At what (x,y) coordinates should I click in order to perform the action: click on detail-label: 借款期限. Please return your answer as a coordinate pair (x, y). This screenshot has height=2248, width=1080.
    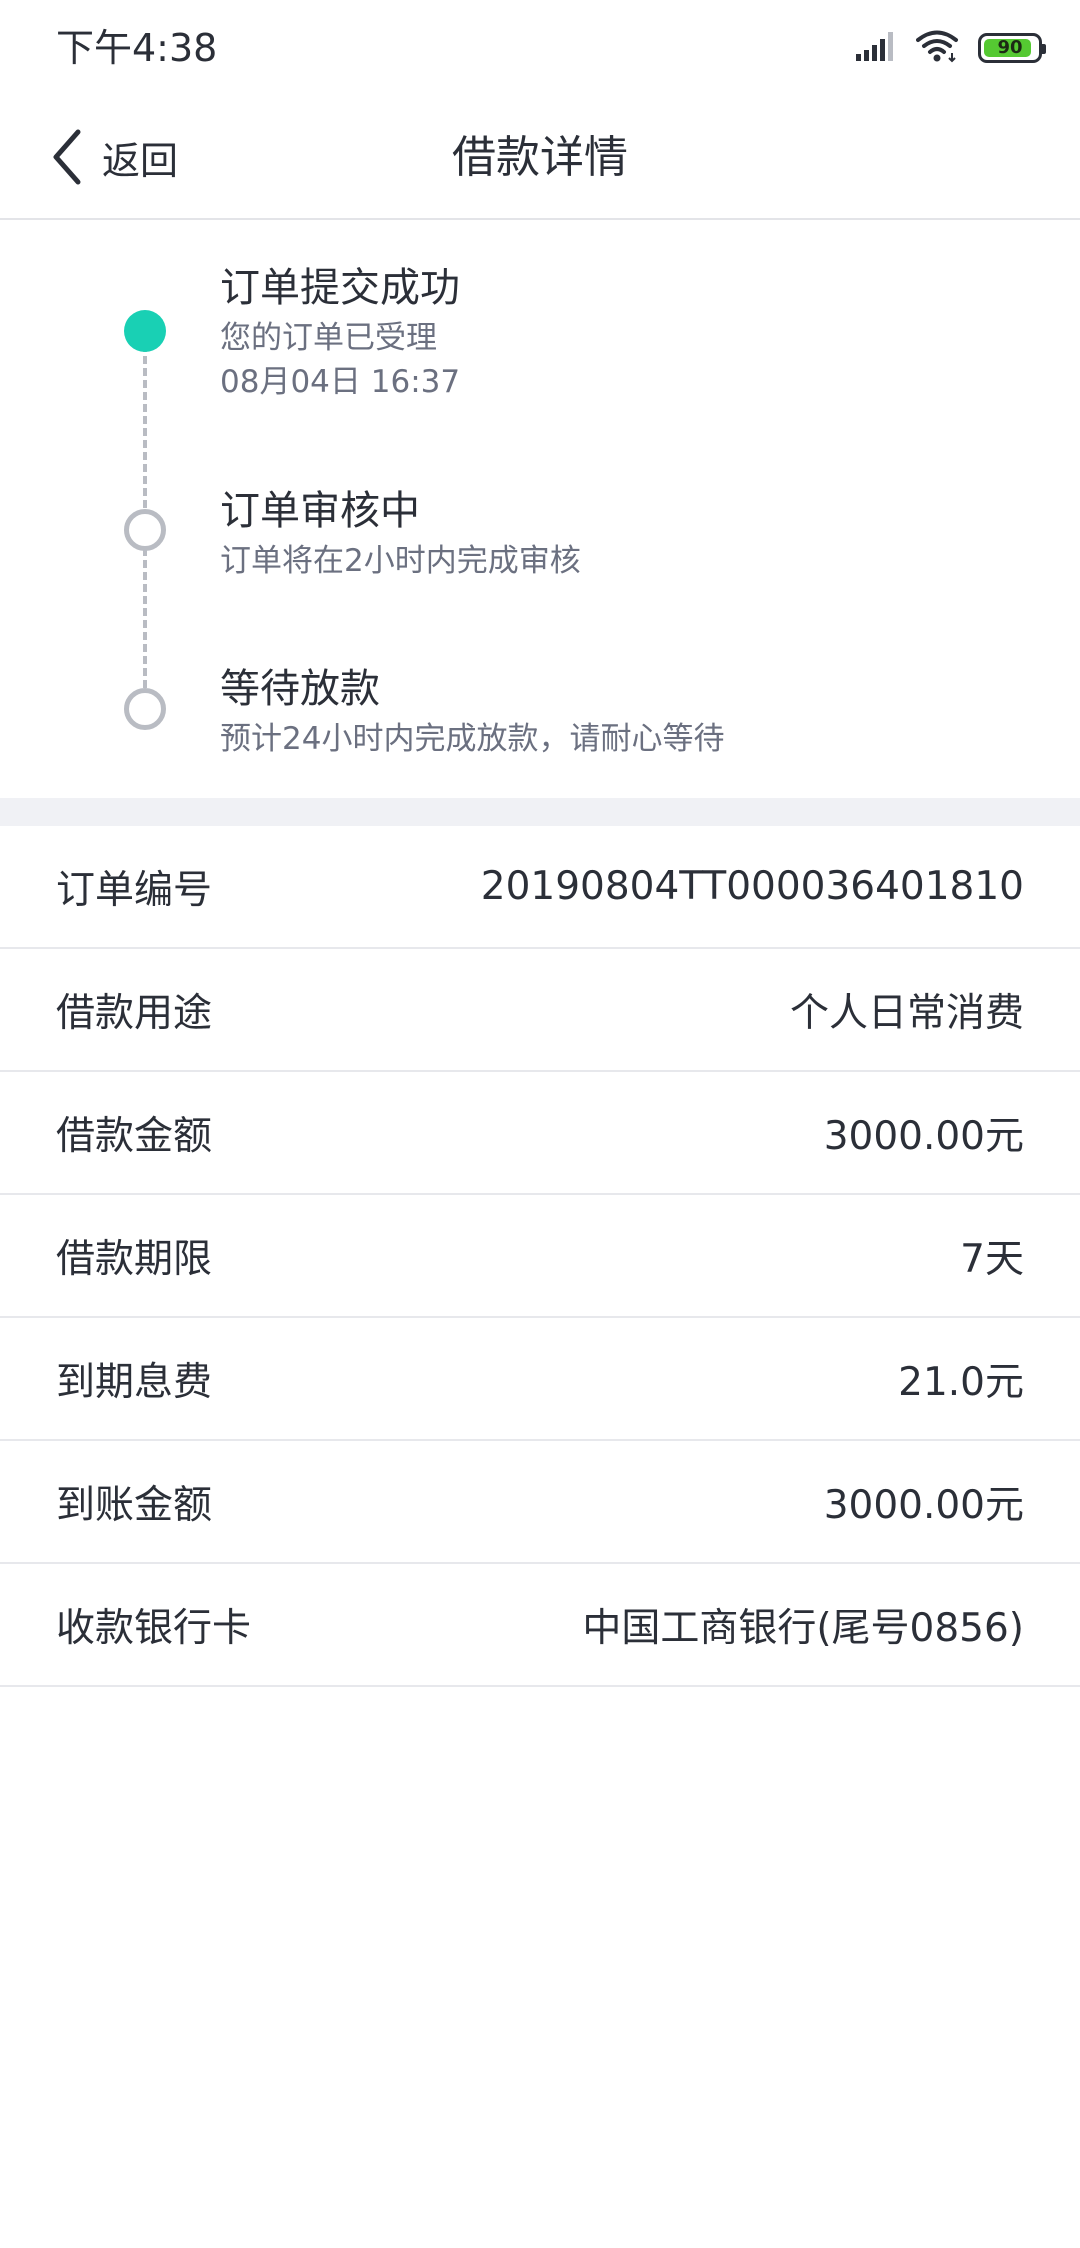
    Looking at the image, I should click on (134, 1259).